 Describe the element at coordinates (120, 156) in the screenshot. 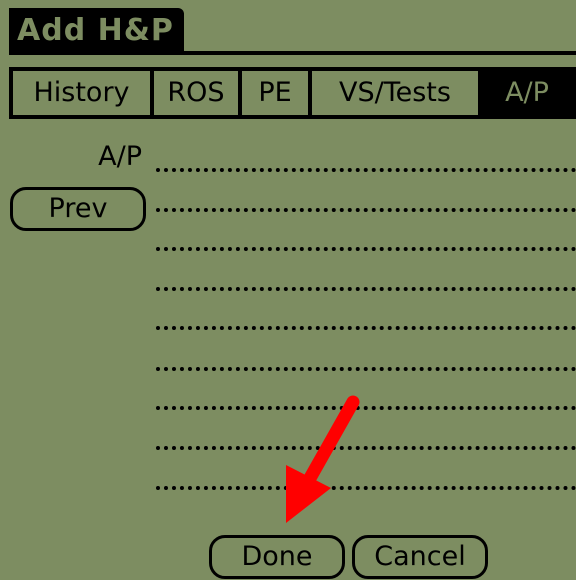

I see `ap-field-label: A/P` at that location.